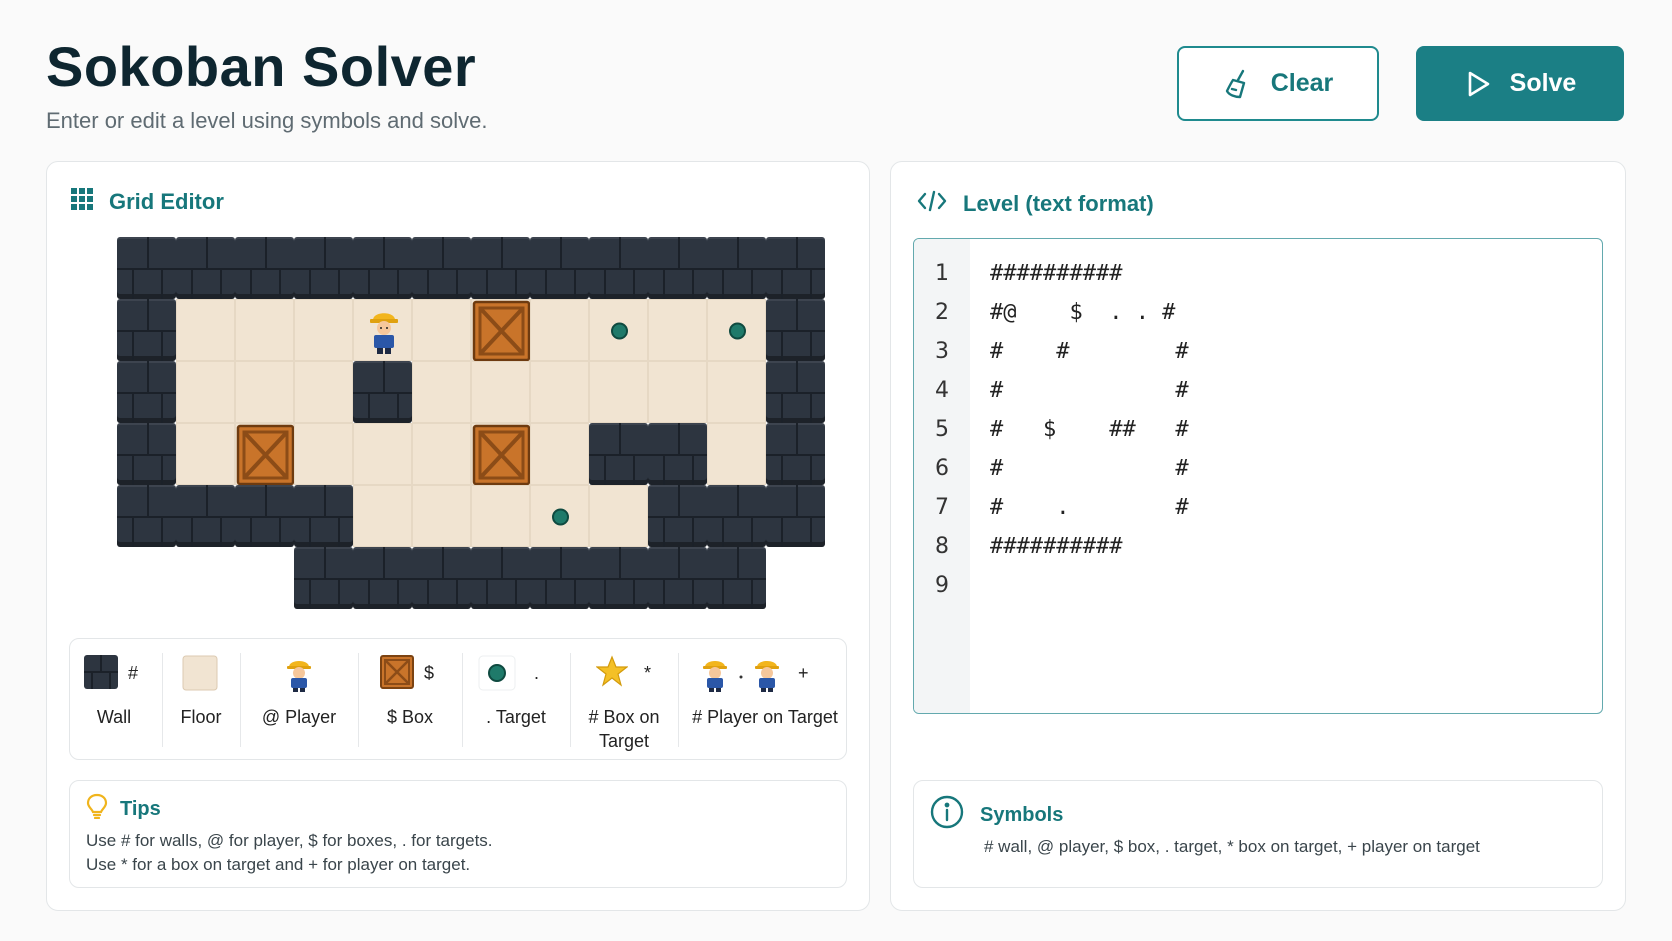 Image resolution: width=1672 pixels, height=941 pixels. I want to click on player-tile, so click(382, 330).